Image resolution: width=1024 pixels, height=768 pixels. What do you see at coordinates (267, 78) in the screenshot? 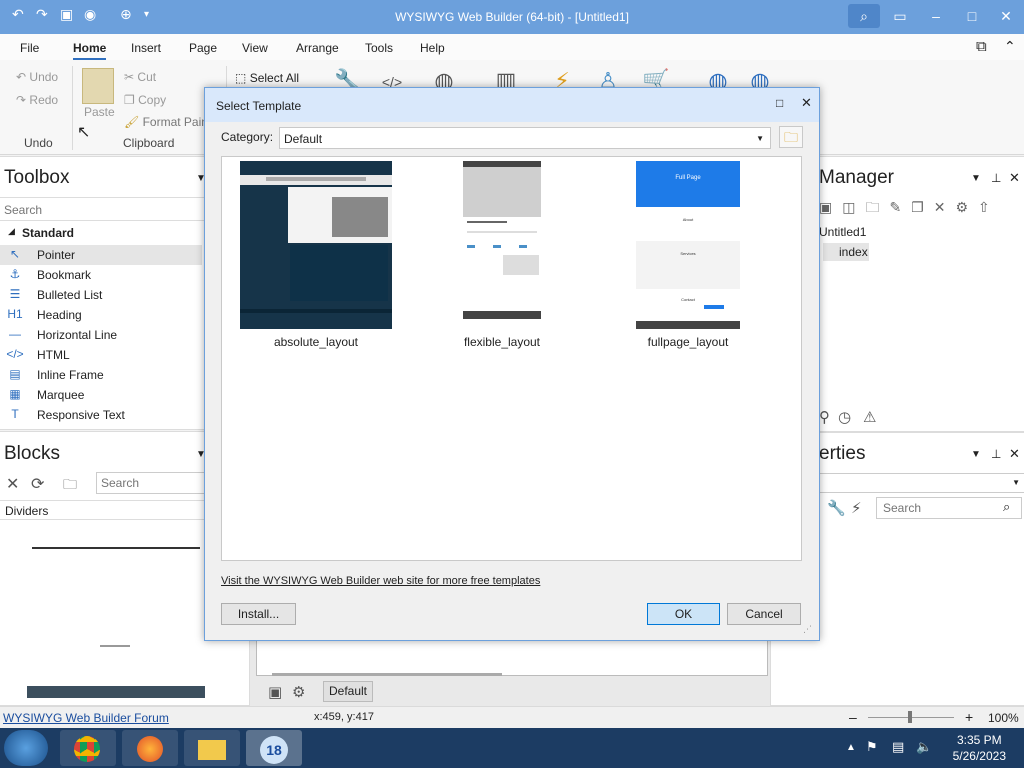
I see `select-all-button: ⬚ Select All` at bounding box center [267, 78].